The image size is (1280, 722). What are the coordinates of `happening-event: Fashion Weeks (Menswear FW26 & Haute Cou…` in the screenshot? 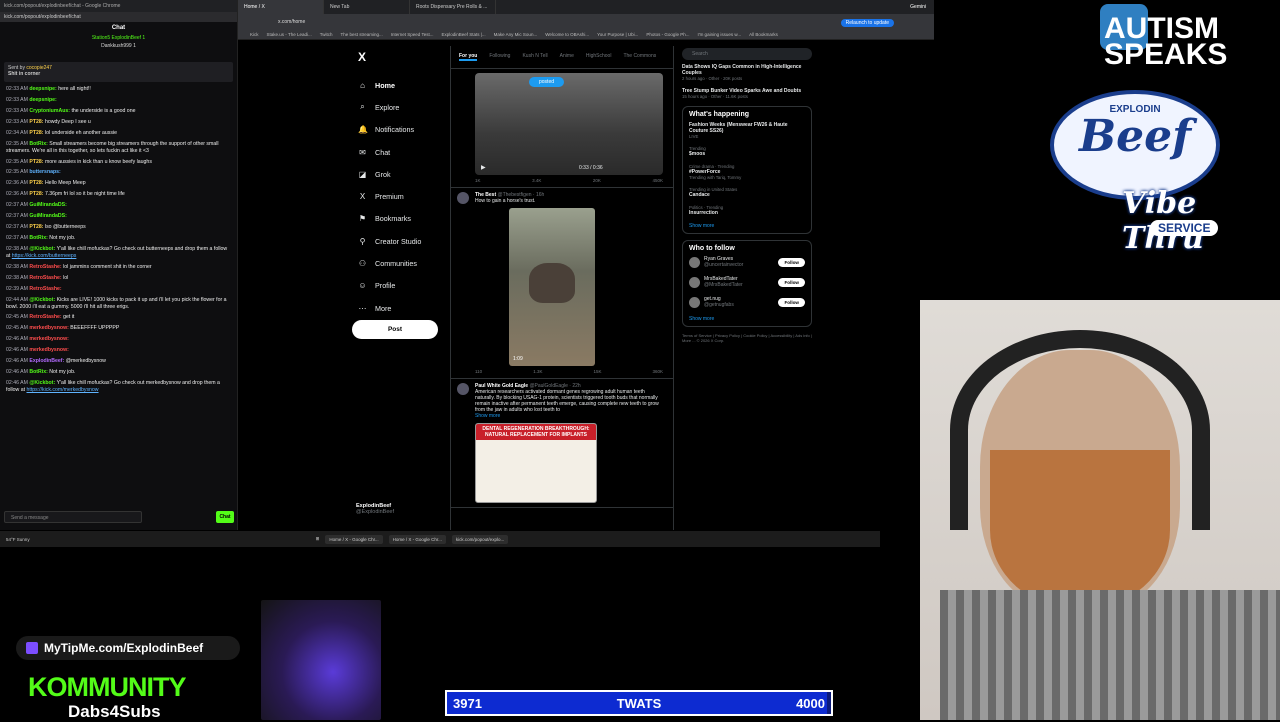 It's located at (747, 130).